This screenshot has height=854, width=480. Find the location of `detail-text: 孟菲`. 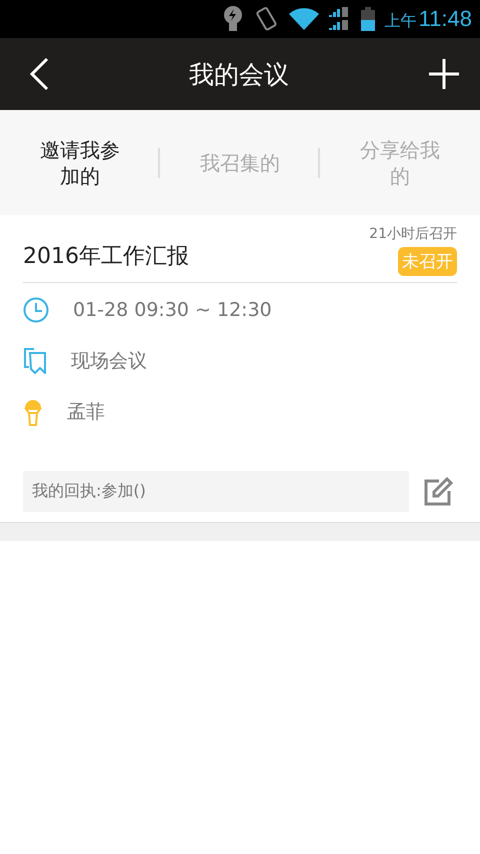

detail-text: 孟菲 is located at coordinates (86, 412).